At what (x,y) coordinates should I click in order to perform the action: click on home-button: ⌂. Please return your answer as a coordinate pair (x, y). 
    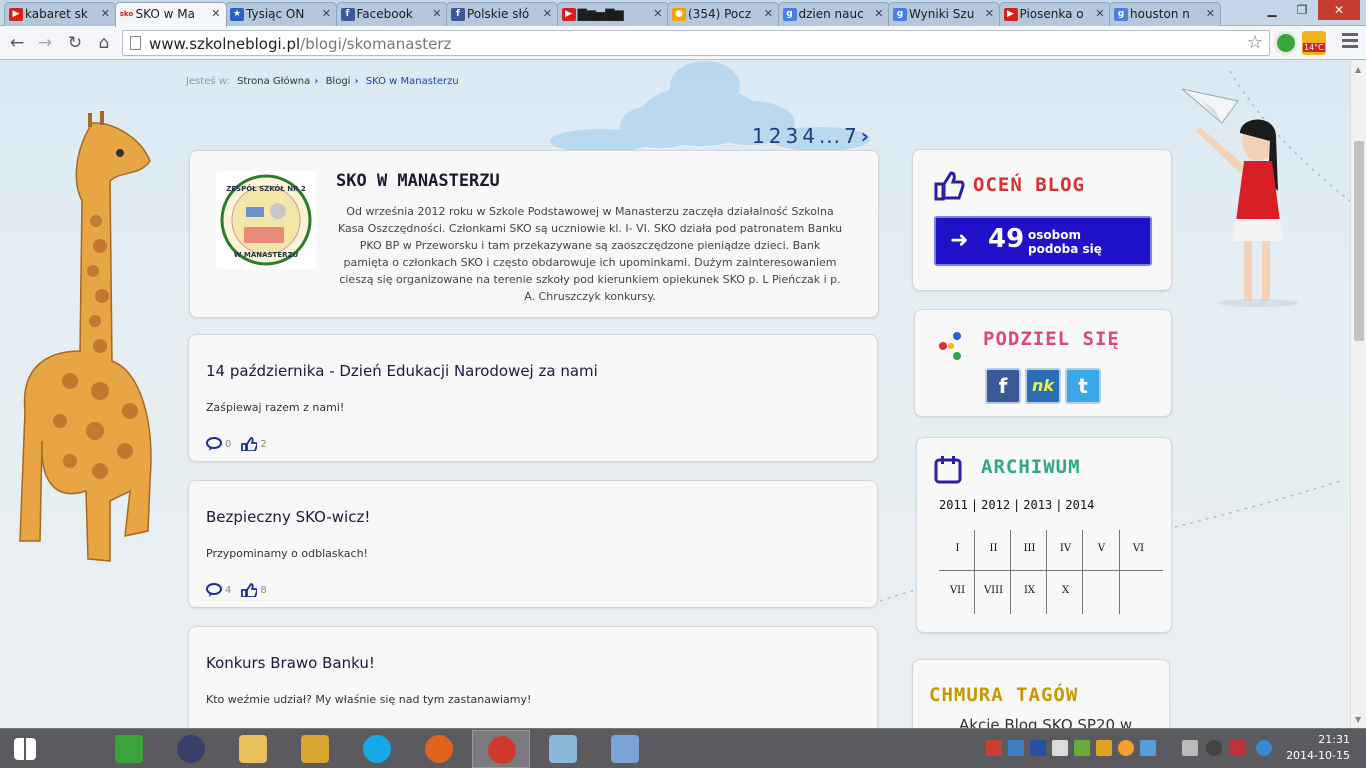
    Looking at the image, I should click on (104, 43).